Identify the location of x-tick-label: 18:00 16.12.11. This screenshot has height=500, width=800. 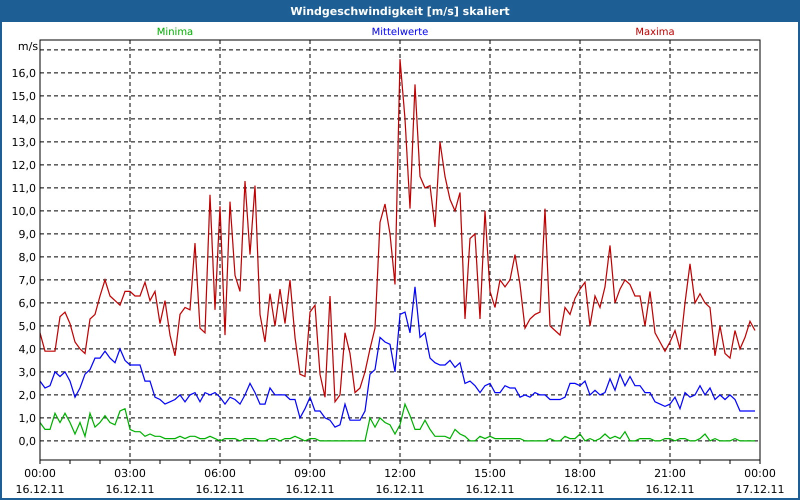
(580, 481).